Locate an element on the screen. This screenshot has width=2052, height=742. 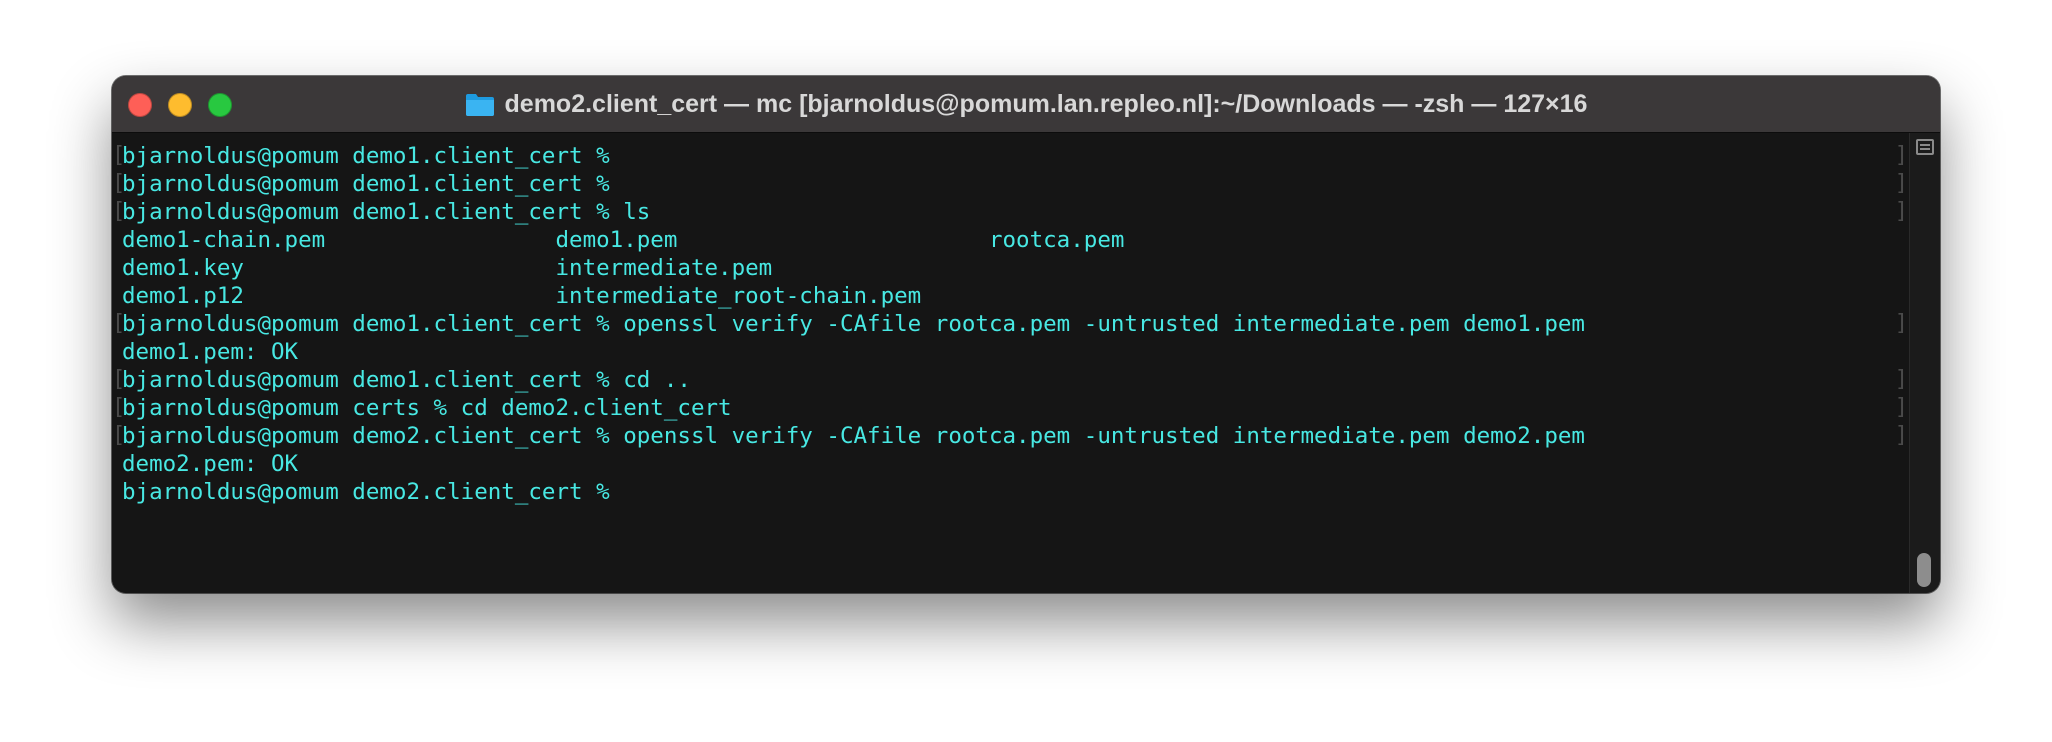
terminal-line: demo1.p12 intermediate_root-chain.pem is located at coordinates (1011, 296).